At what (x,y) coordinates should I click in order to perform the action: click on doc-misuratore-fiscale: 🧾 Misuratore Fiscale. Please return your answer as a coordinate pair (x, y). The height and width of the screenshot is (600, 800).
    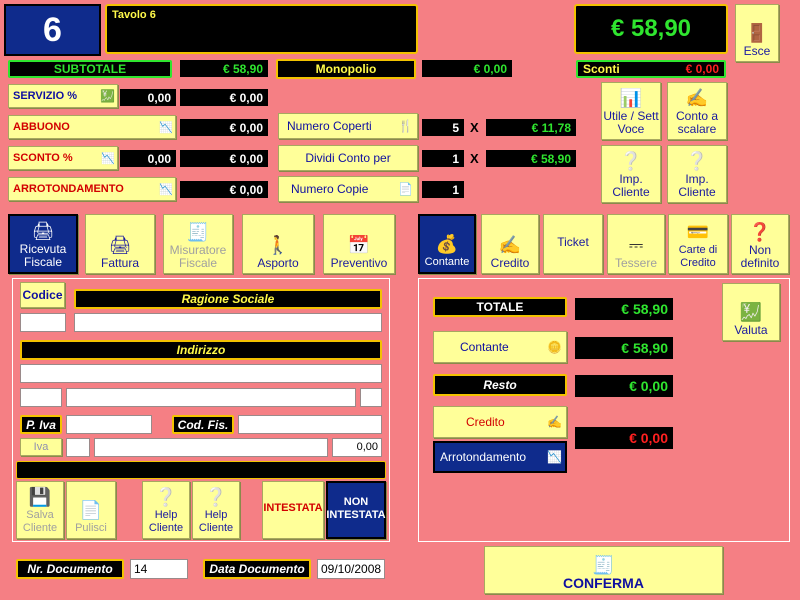
    Looking at the image, I should click on (198, 244).